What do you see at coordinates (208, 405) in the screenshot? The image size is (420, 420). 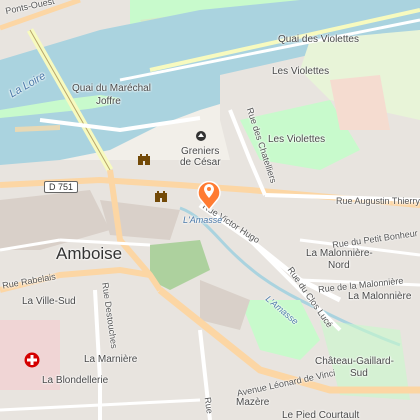 I see `label-rue-partial: Rue` at bounding box center [208, 405].